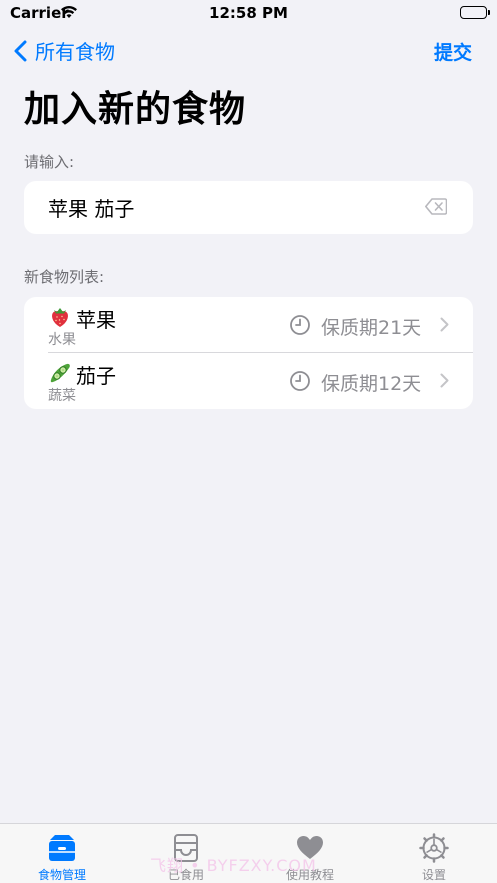 The image size is (497, 883). What do you see at coordinates (475, 12) in the screenshot?
I see `battery-icon` at bounding box center [475, 12].